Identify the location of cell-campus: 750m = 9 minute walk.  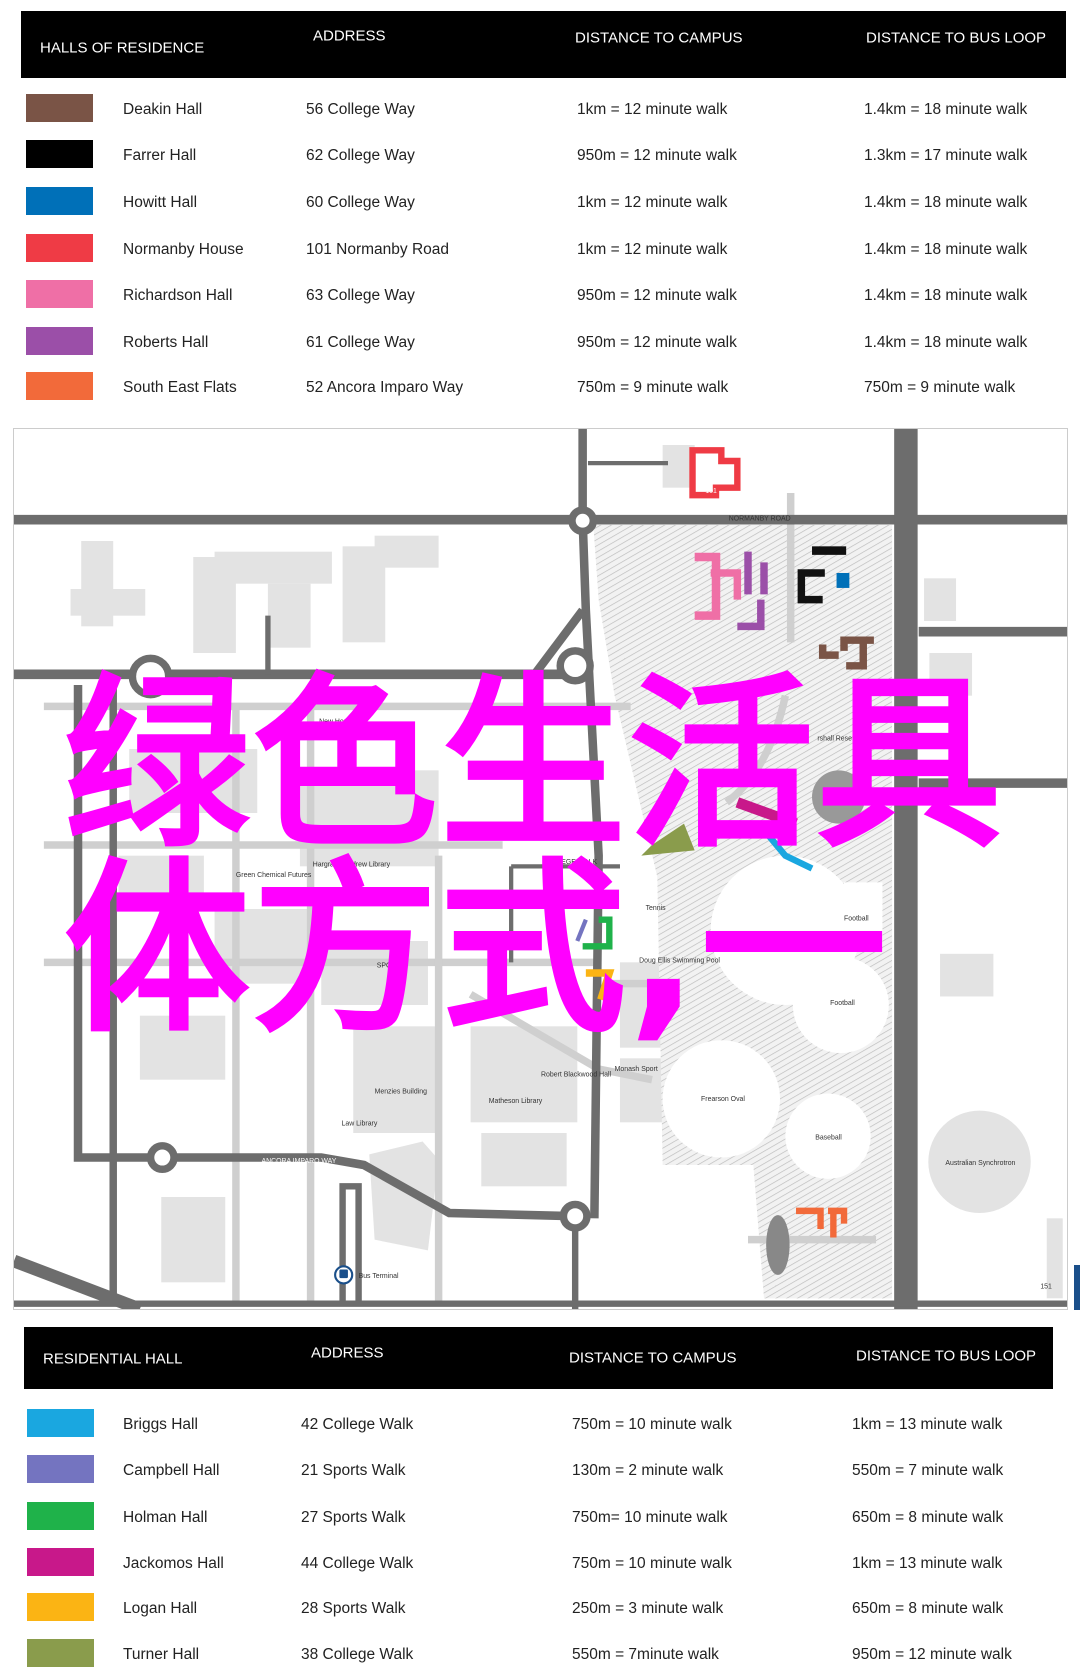
(653, 387).